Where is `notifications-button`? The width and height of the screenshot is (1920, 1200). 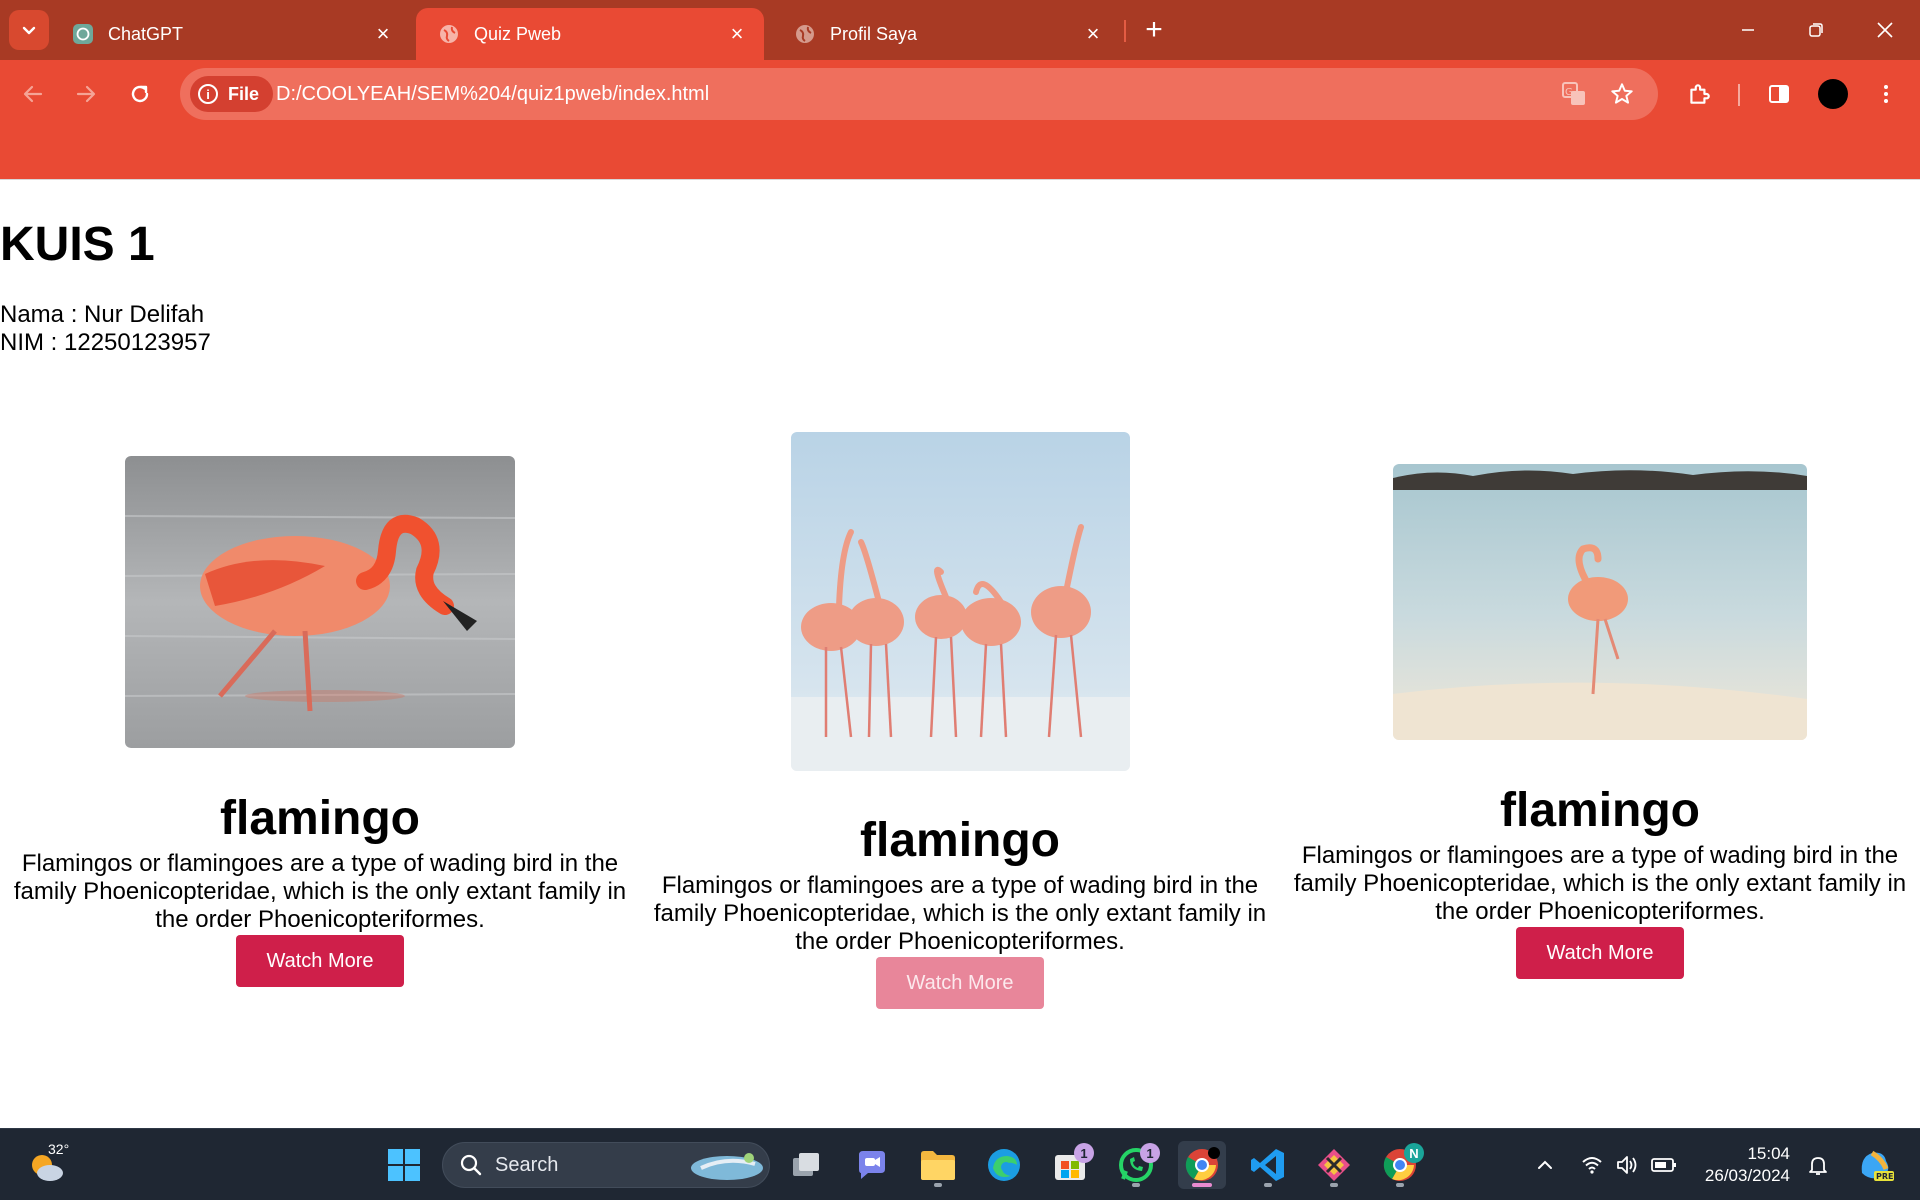 notifications-button is located at coordinates (1818, 1165).